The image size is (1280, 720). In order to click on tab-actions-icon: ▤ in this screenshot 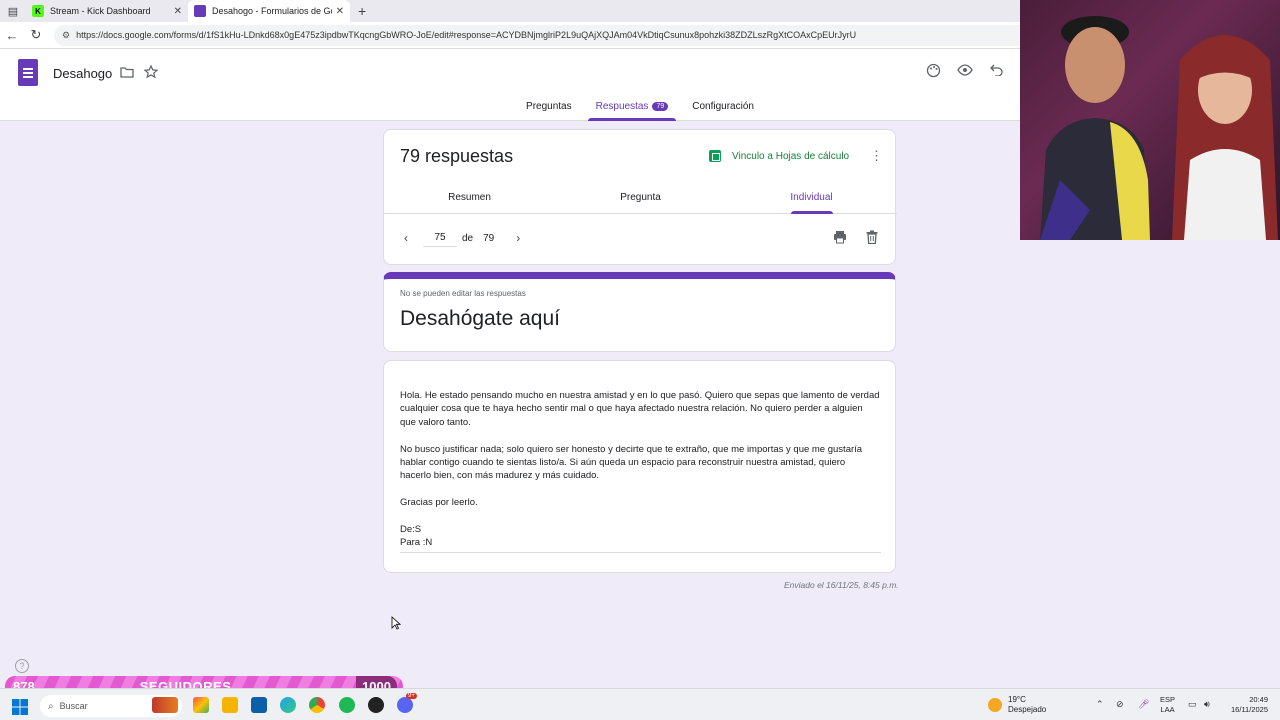, I will do `click(13, 11)`.